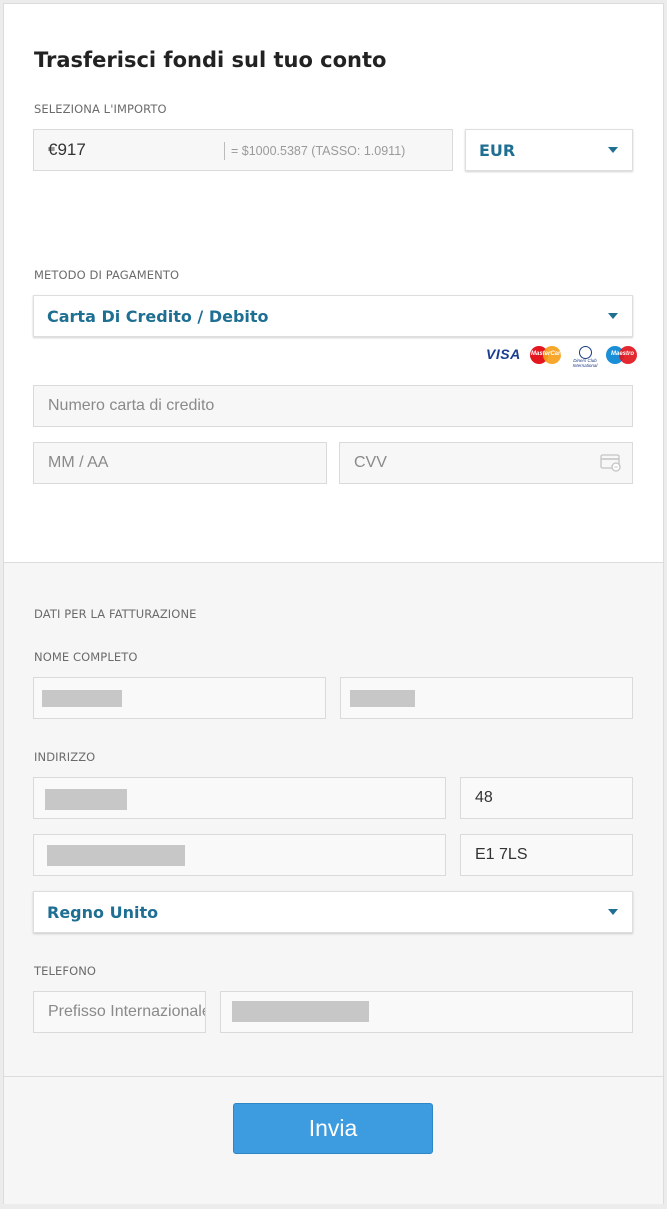  I want to click on card-number-input: Numero carta di credito, so click(333, 406).